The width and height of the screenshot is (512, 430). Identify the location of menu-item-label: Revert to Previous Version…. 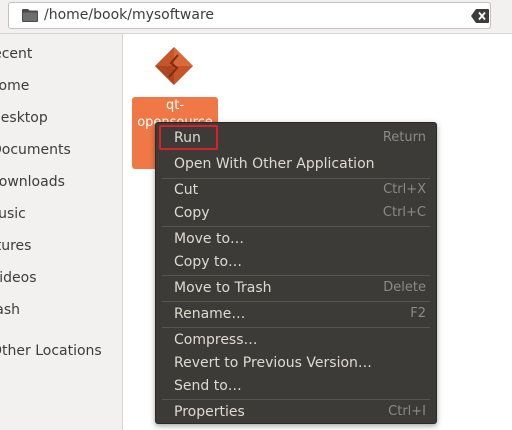
(273, 363).